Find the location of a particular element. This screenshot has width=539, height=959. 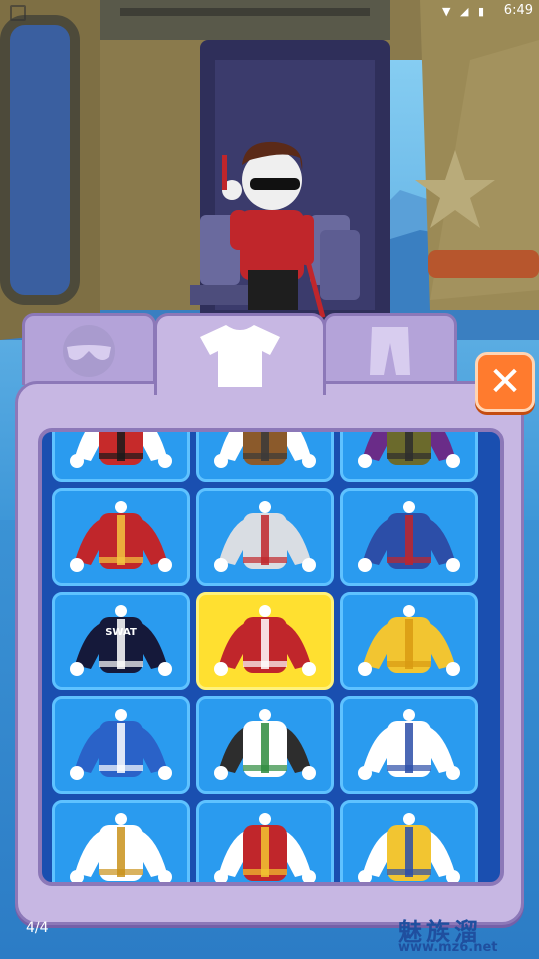

outfit-item-swat-vest: SWAT is located at coordinates (121, 641).